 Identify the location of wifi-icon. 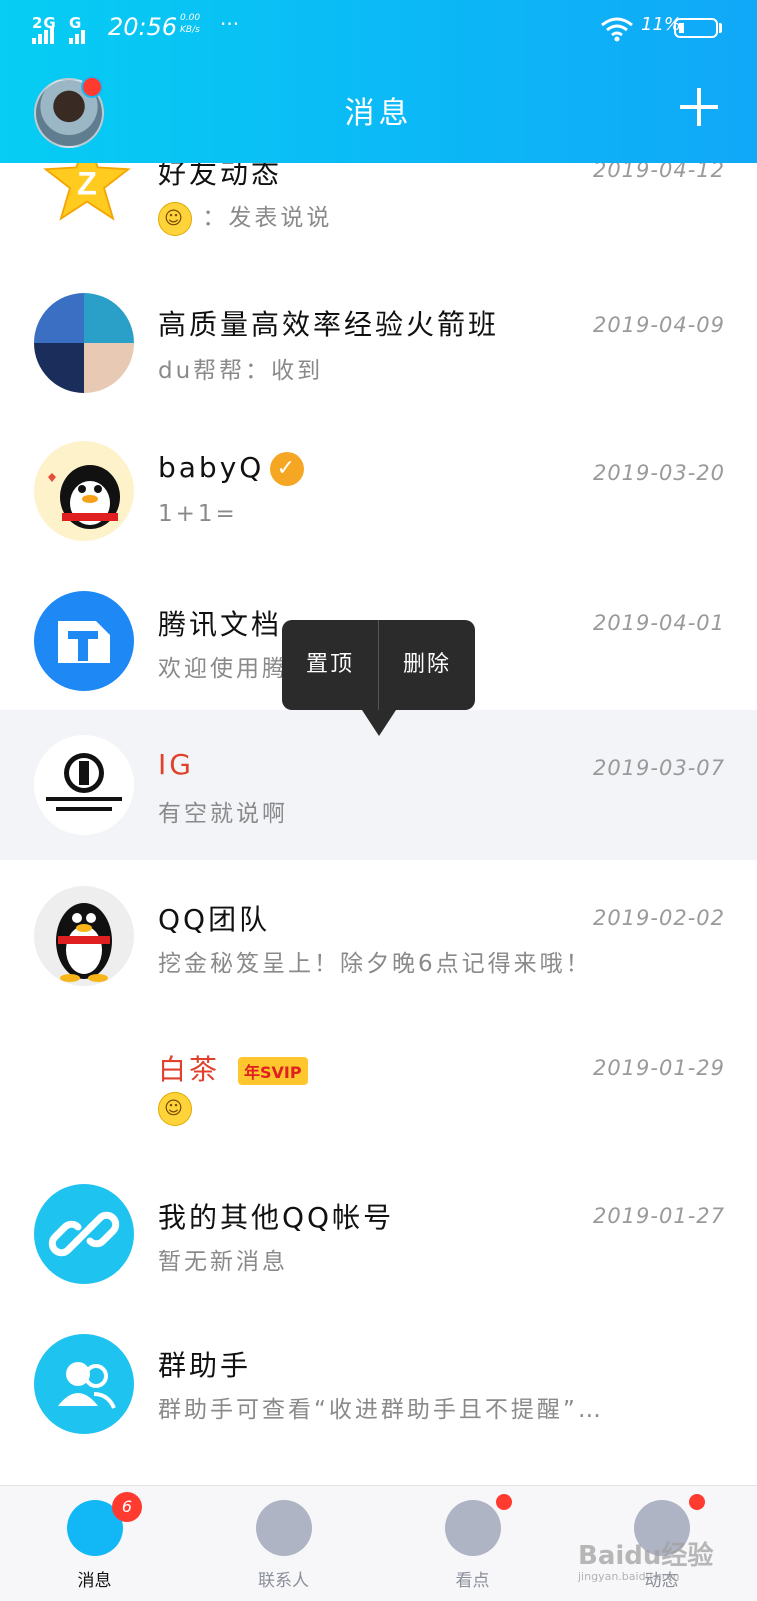
(617, 29).